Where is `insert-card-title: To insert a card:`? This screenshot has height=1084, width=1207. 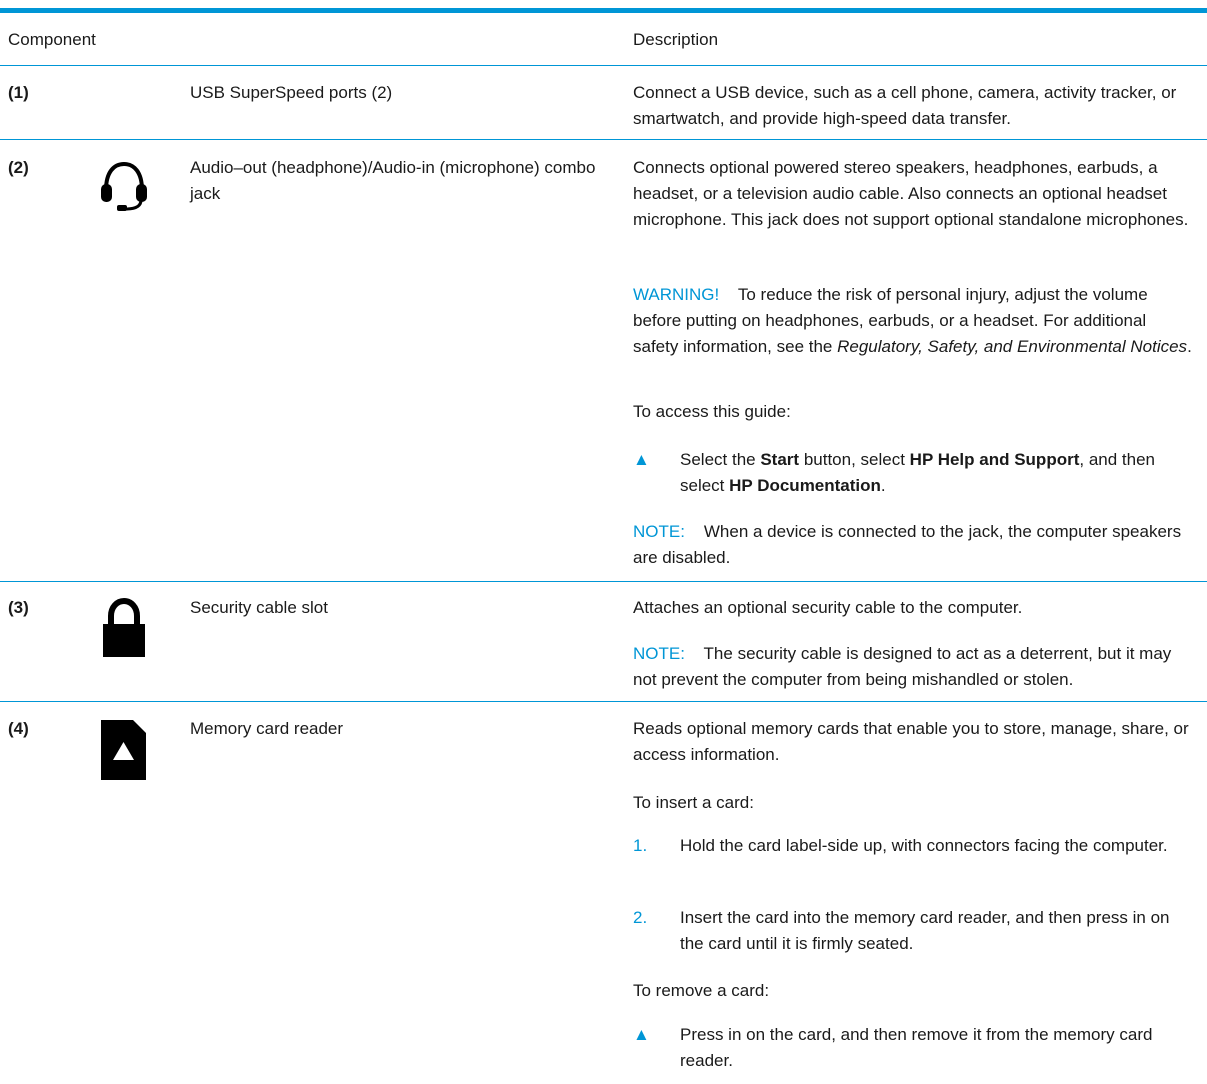 insert-card-title: To insert a card: is located at coordinates (693, 802).